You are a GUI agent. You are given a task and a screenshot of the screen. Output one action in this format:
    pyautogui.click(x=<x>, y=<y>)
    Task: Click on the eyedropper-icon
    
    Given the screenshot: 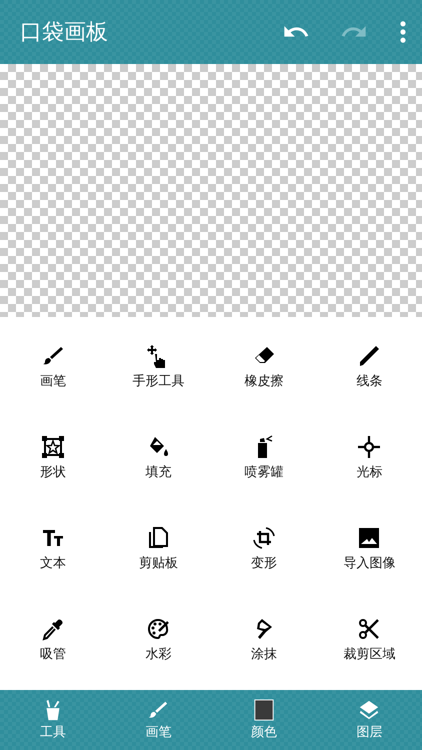 What is the action you would take?
    pyautogui.click(x=52, y=629)
    